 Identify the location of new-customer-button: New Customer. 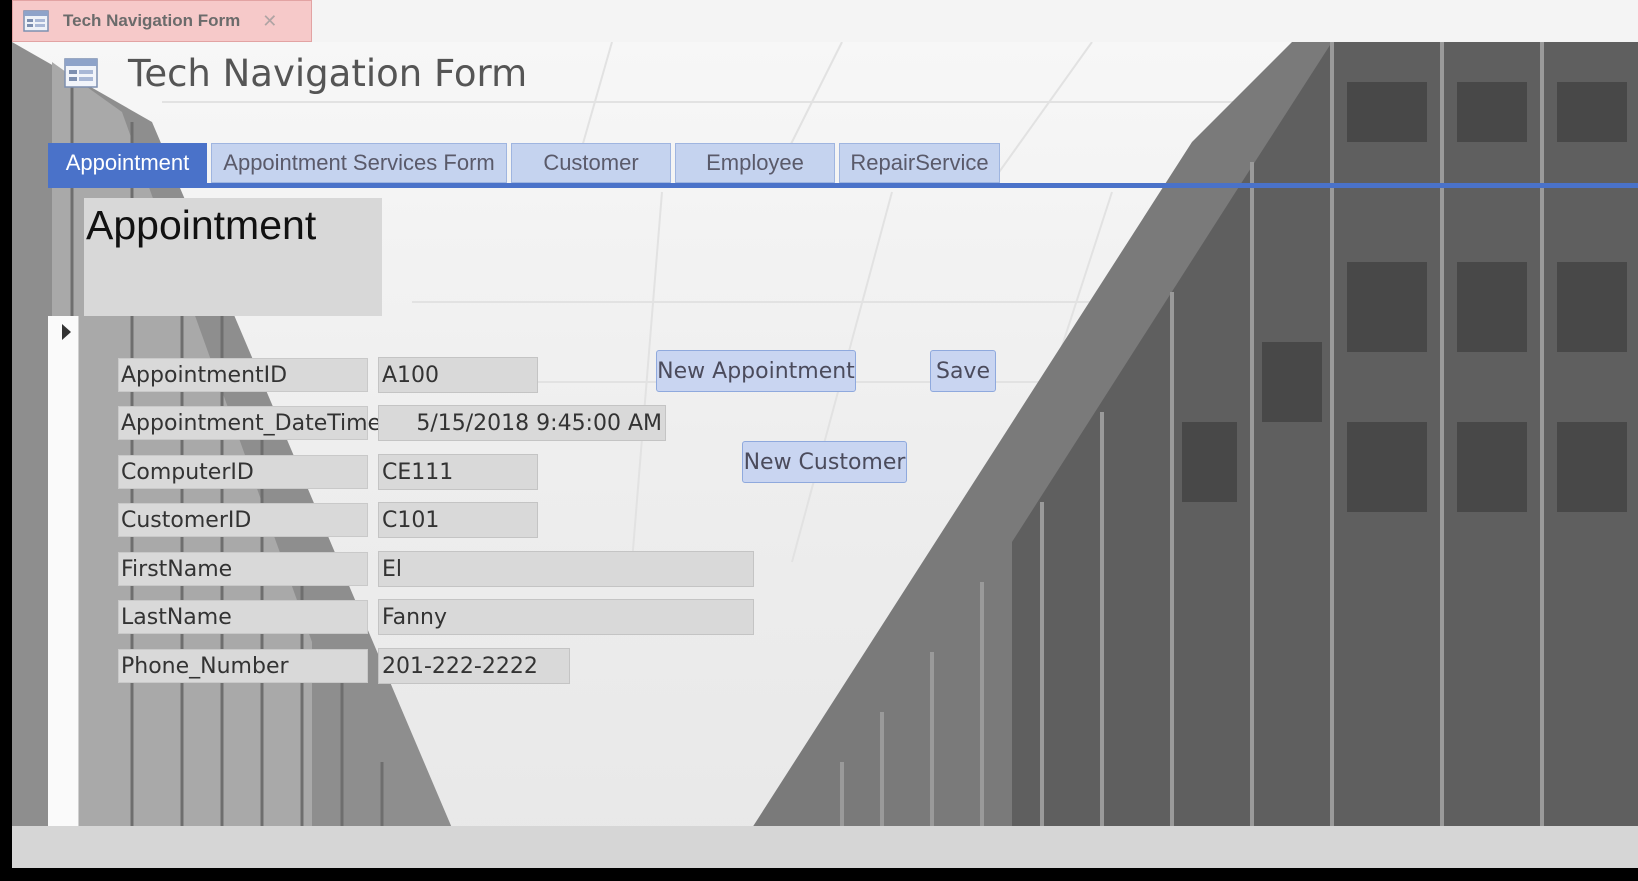
(824, 462).